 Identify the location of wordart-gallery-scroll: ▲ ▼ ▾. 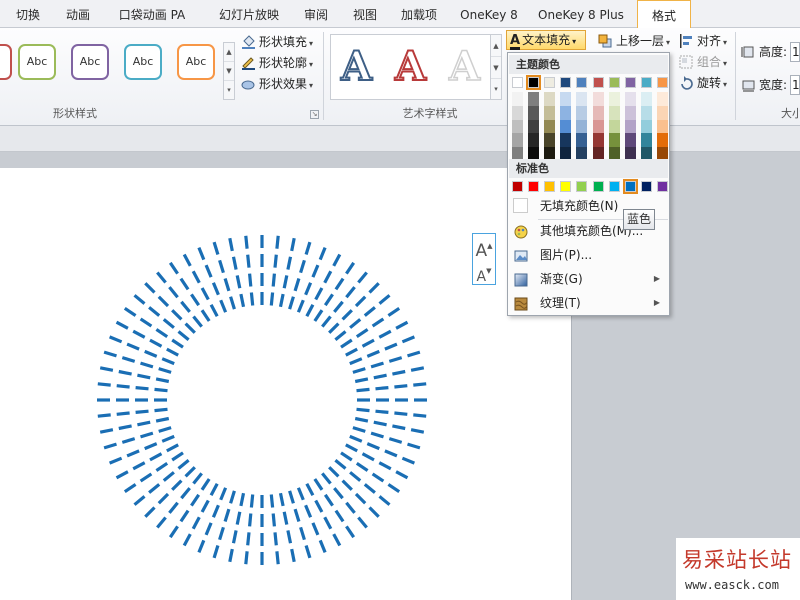
(496, 67).